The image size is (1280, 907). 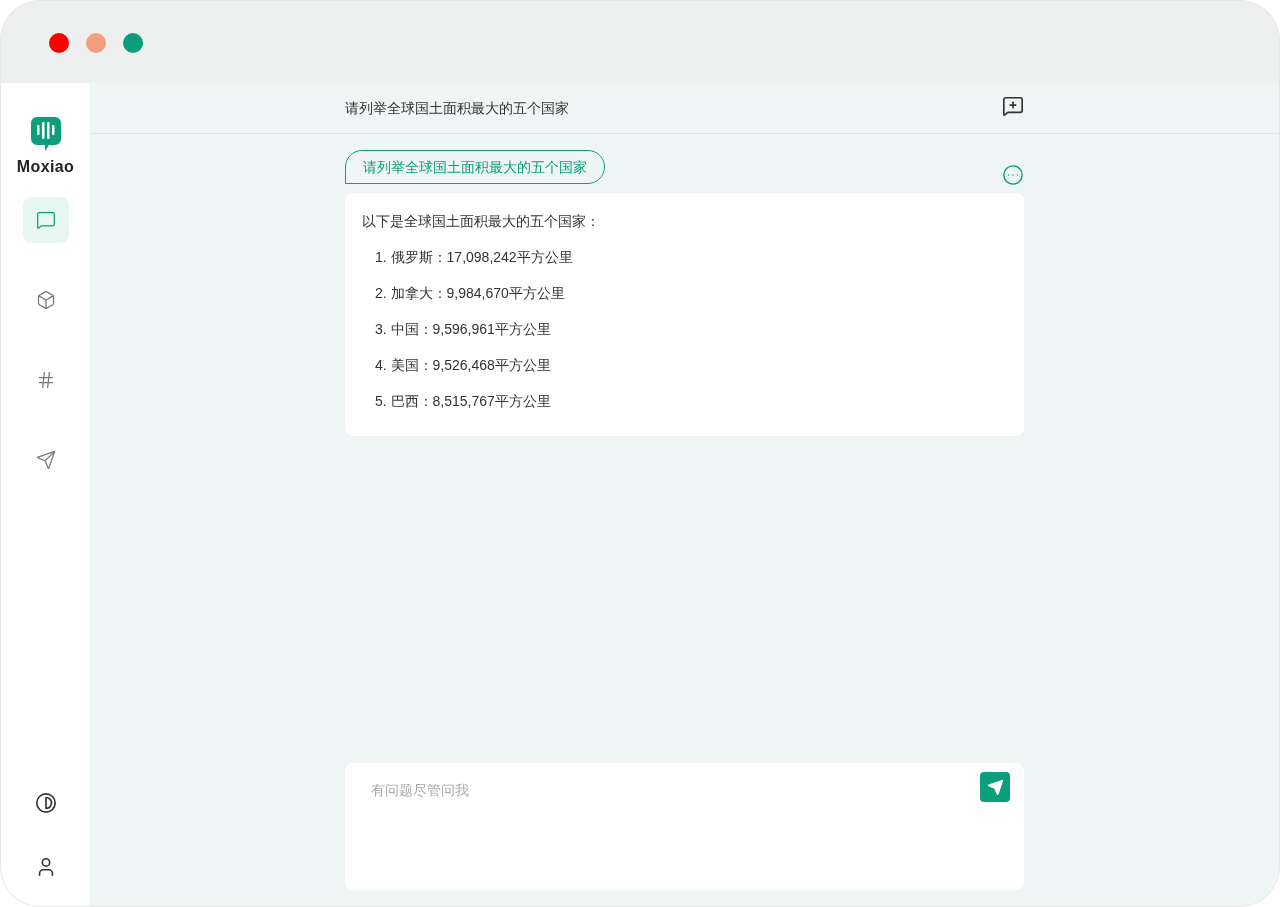 What do you see at coordinates (457, 108) in the screenshot?
I see `chat-title: 请列举全球国土面积最大的五个国家` at bounding box center [457, 108].